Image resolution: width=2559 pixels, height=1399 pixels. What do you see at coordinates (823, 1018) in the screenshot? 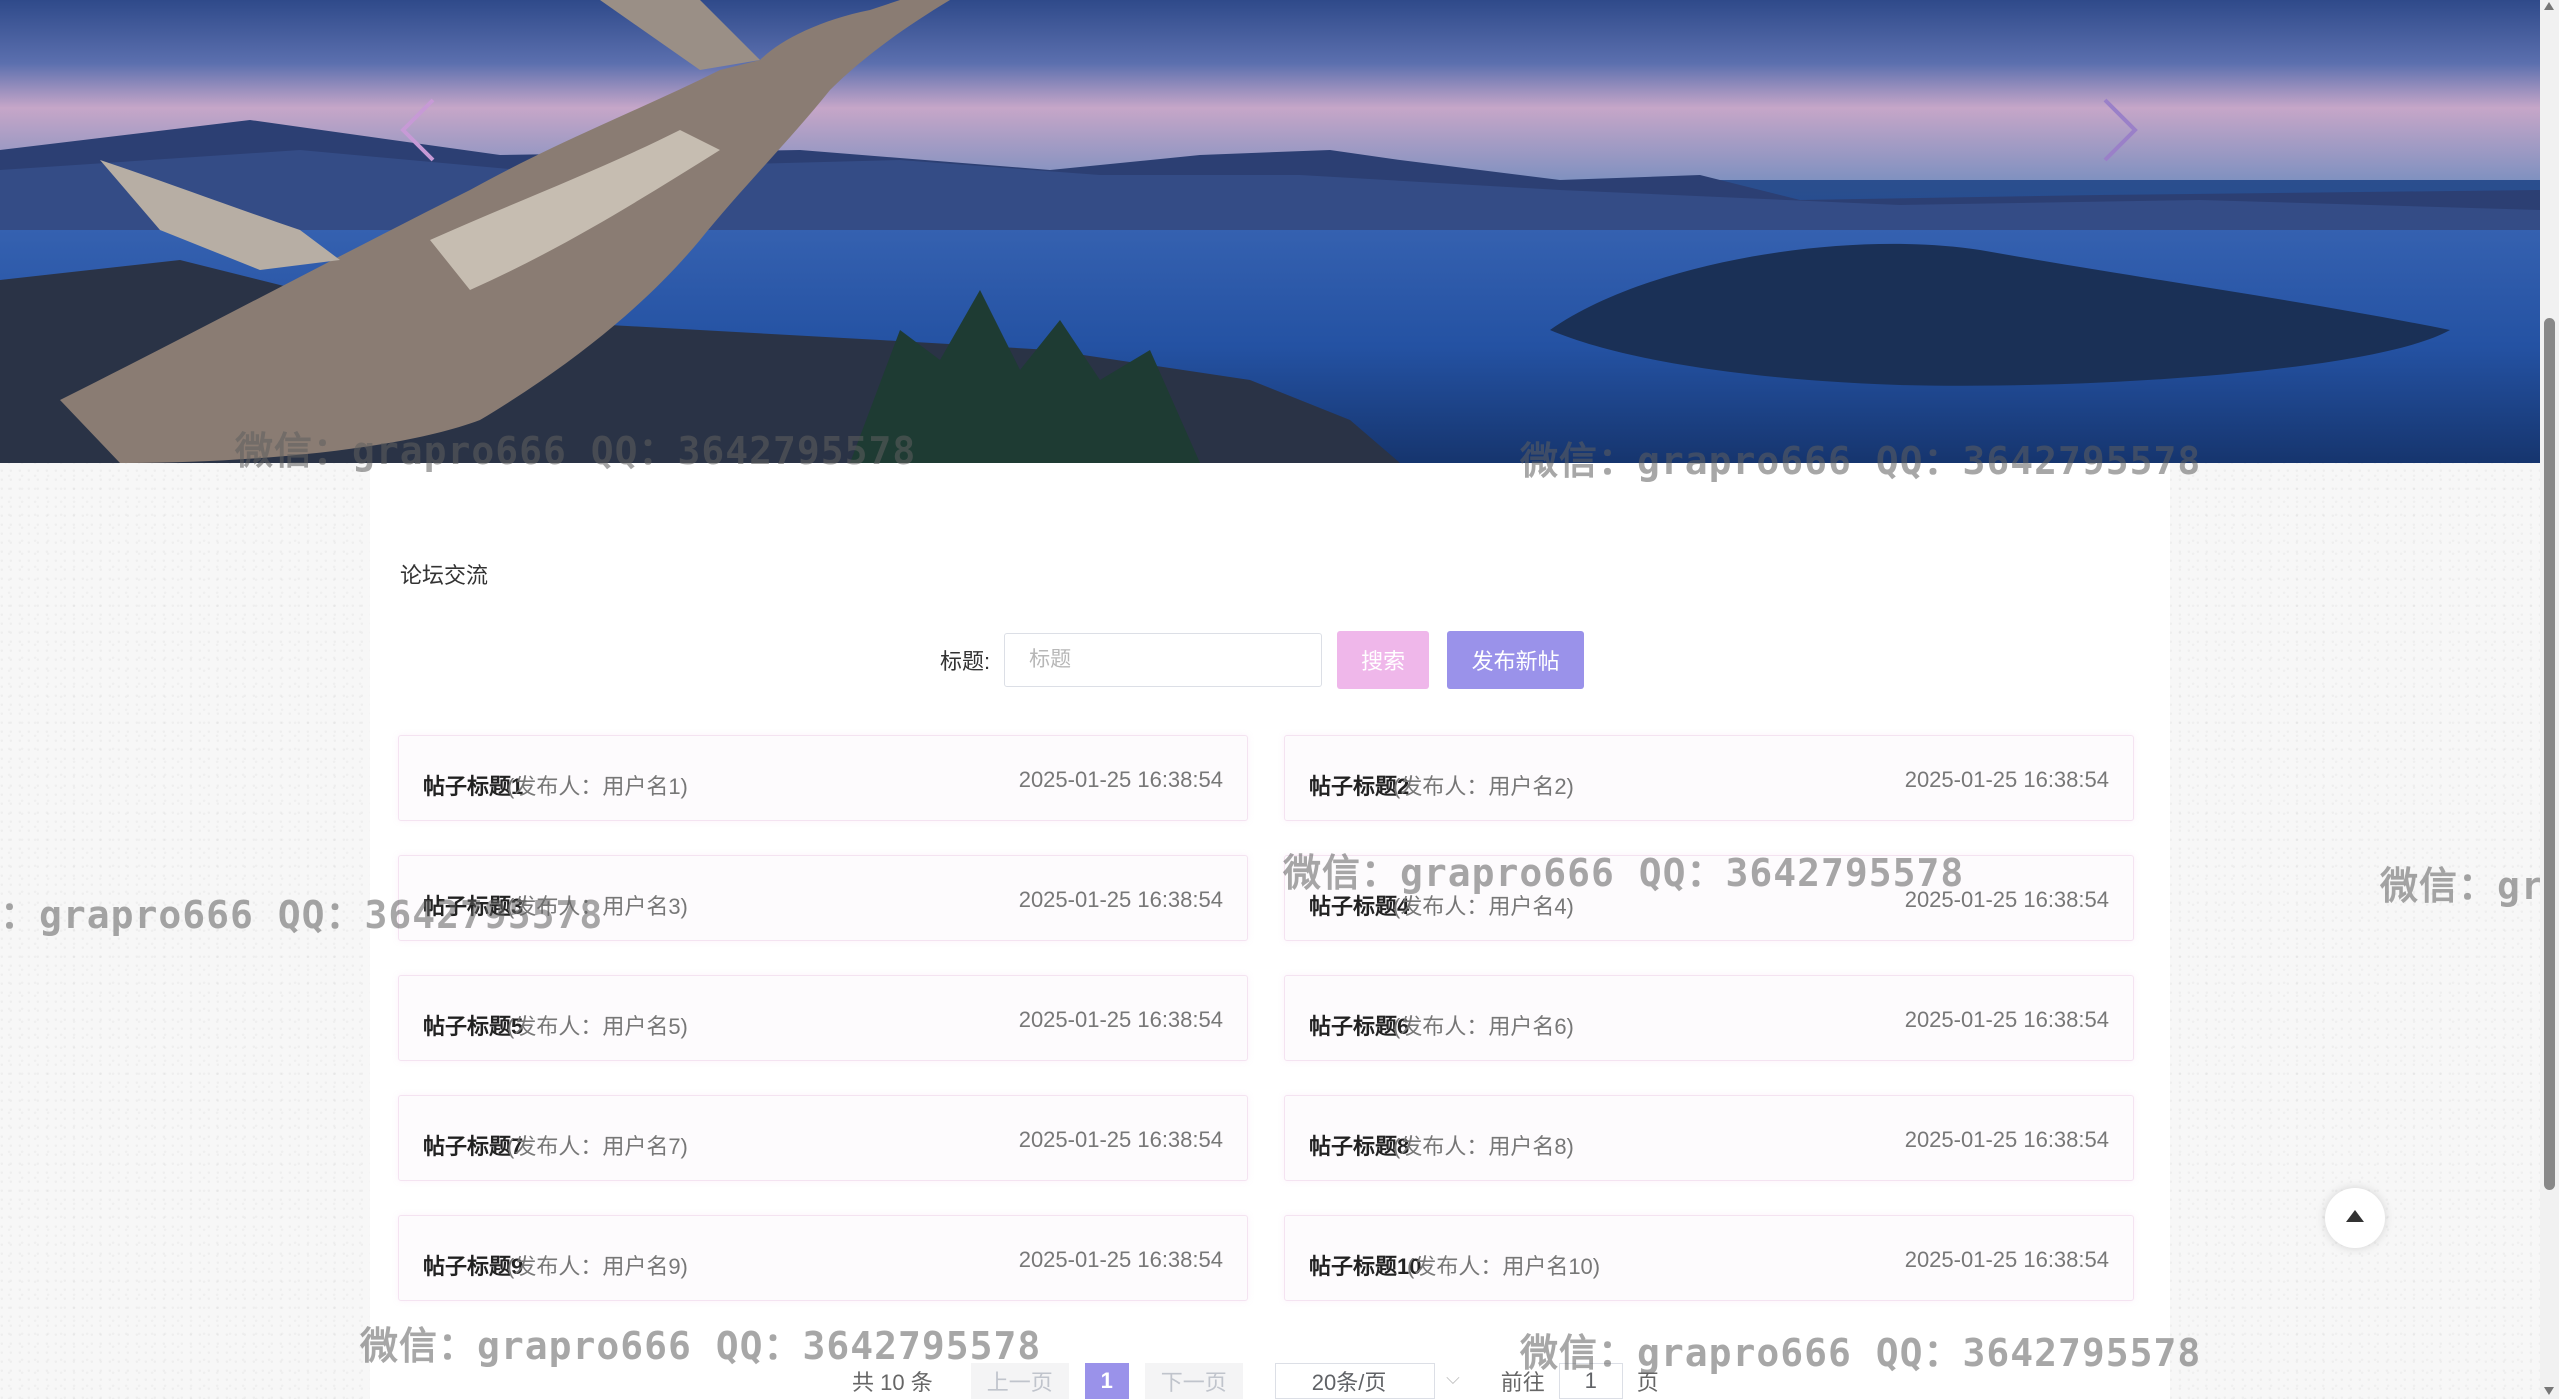
I see `post-item: 帖子标题5 (发布人：用户名5) 2025-01-25 16:38:54` at bounding box center [823, 1018].